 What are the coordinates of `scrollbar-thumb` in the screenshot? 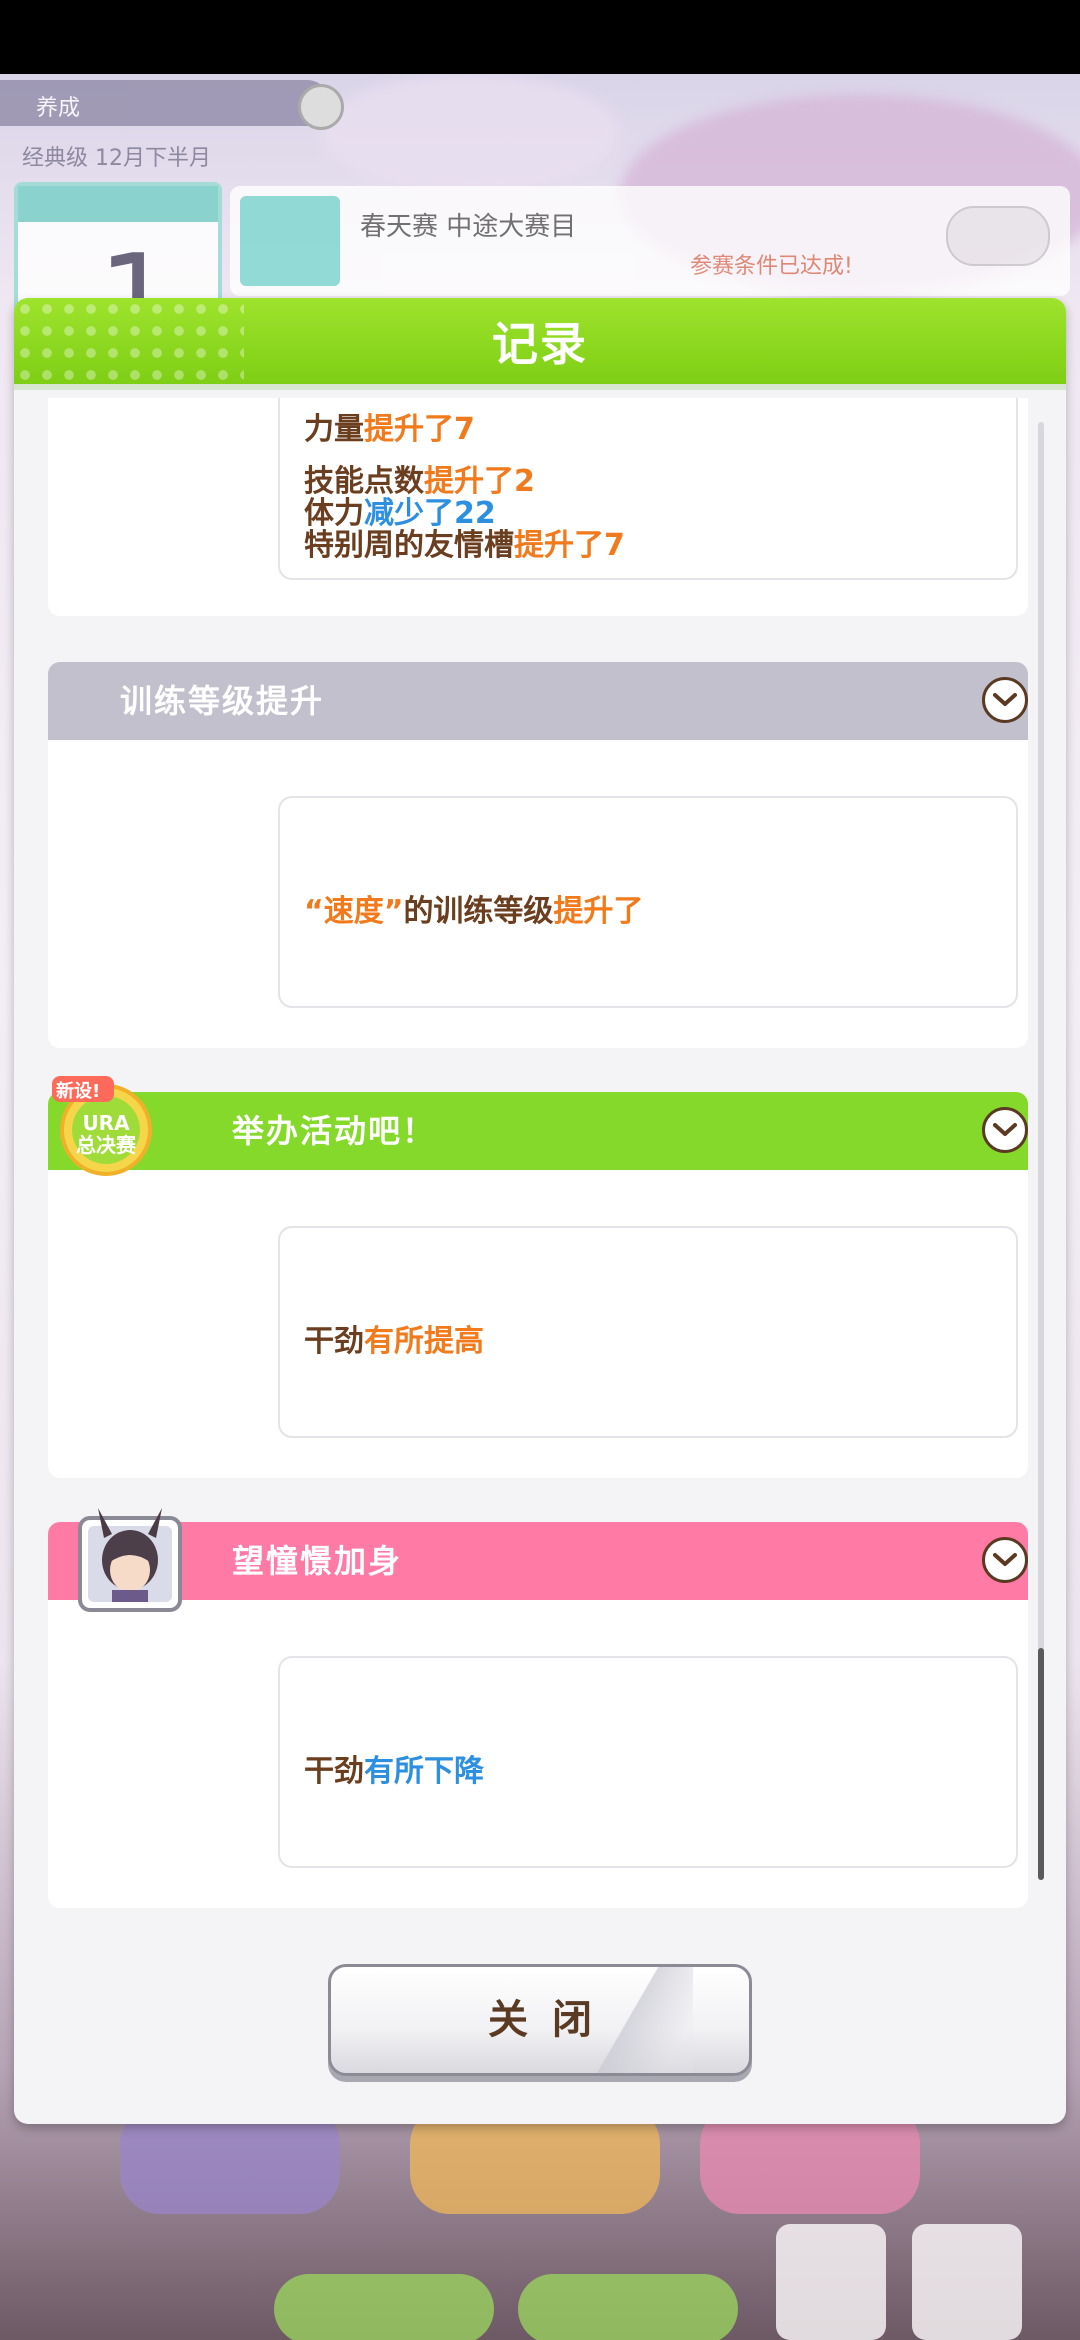 It's located at (1041, 1764).